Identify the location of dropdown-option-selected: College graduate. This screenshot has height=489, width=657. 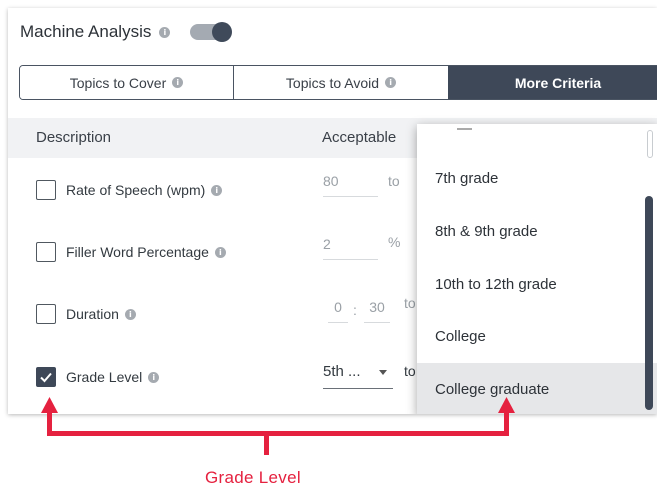
(537, 388).